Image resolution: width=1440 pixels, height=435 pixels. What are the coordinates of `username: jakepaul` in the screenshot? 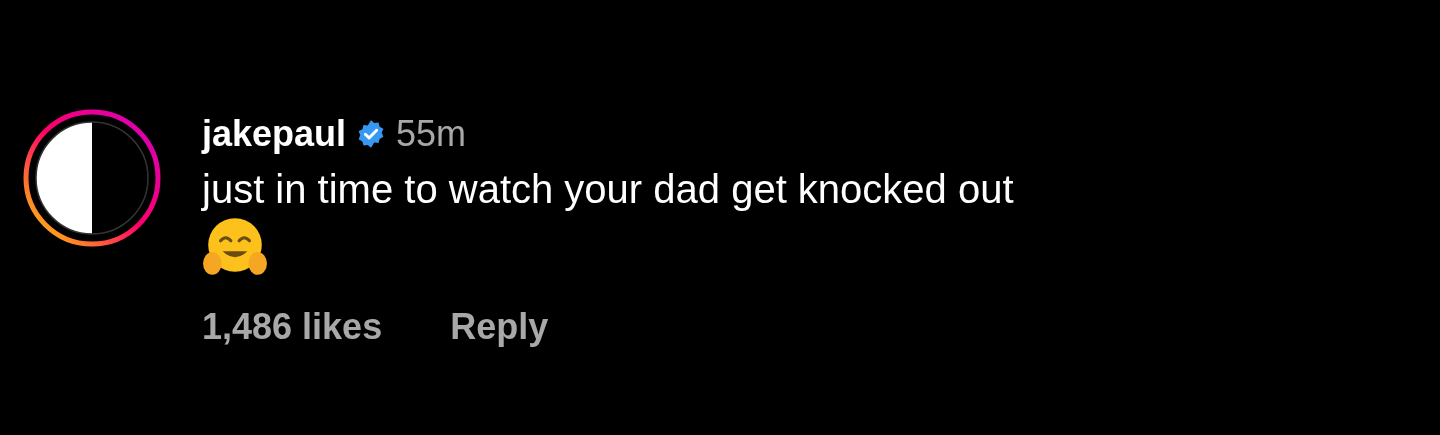 It's located at (274, 134).